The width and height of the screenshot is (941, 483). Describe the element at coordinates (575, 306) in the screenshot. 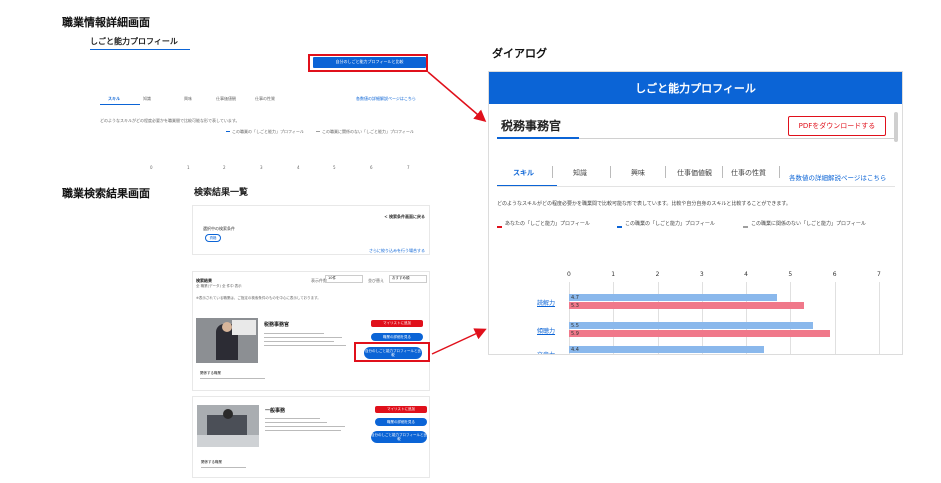

I see `bar-value-label: 5.3` at that location.